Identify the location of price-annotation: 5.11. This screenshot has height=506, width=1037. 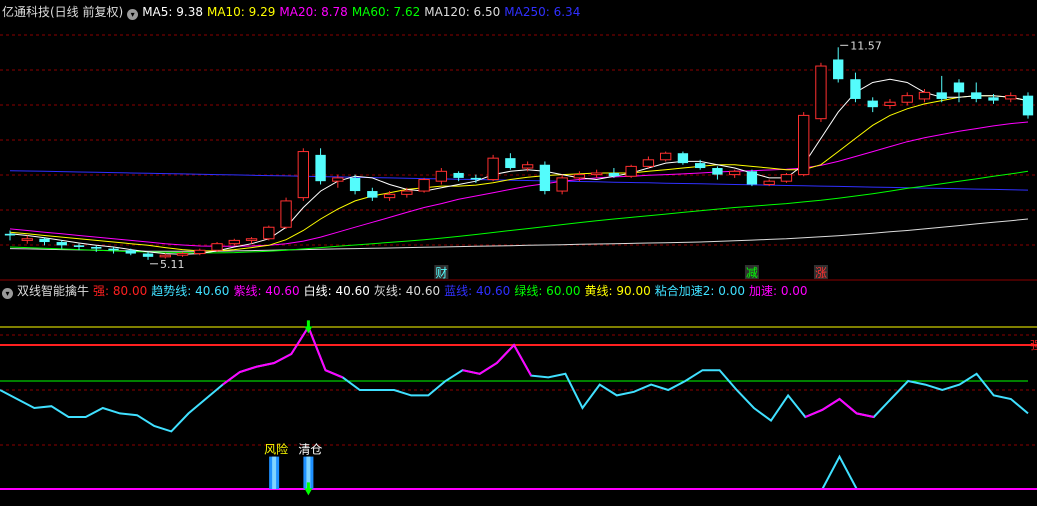
(172, 264).